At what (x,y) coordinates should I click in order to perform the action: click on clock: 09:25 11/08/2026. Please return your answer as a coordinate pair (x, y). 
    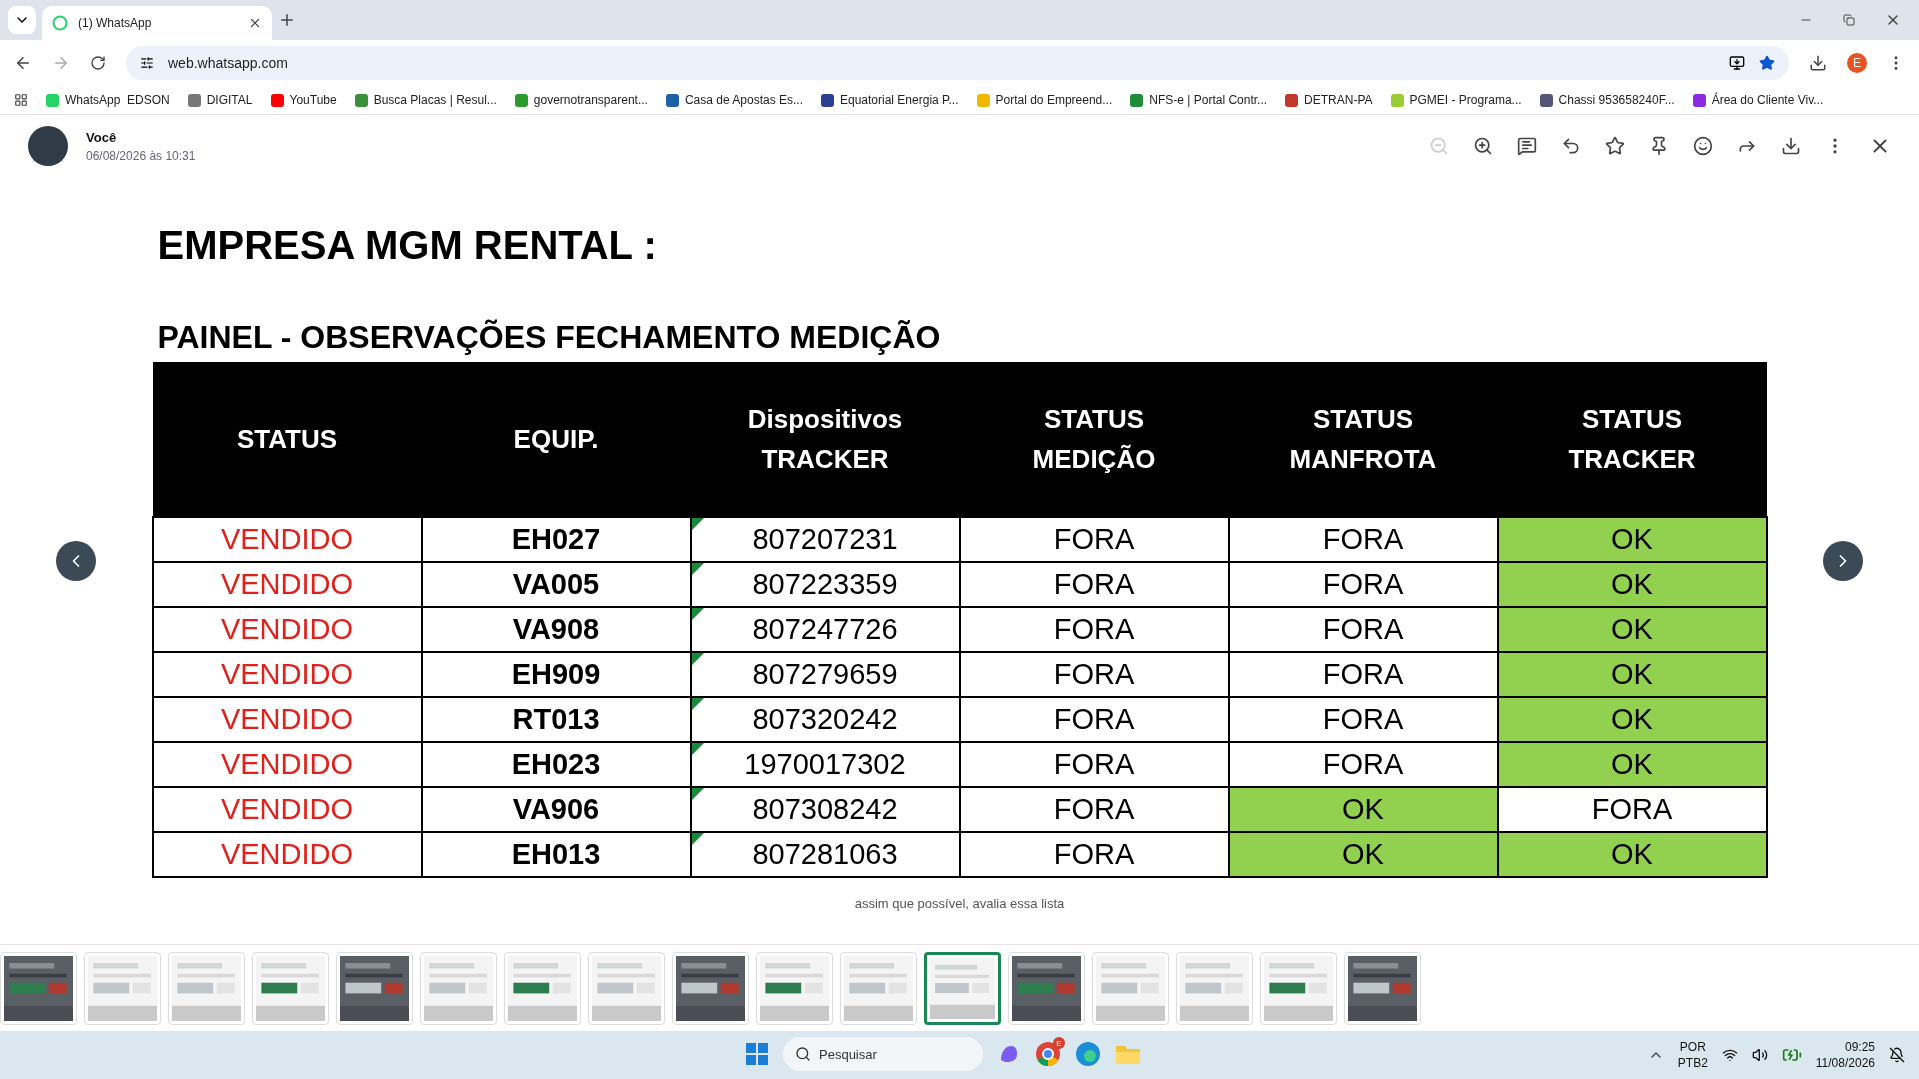
    Looking at the image, I should click on (1845, 1055).